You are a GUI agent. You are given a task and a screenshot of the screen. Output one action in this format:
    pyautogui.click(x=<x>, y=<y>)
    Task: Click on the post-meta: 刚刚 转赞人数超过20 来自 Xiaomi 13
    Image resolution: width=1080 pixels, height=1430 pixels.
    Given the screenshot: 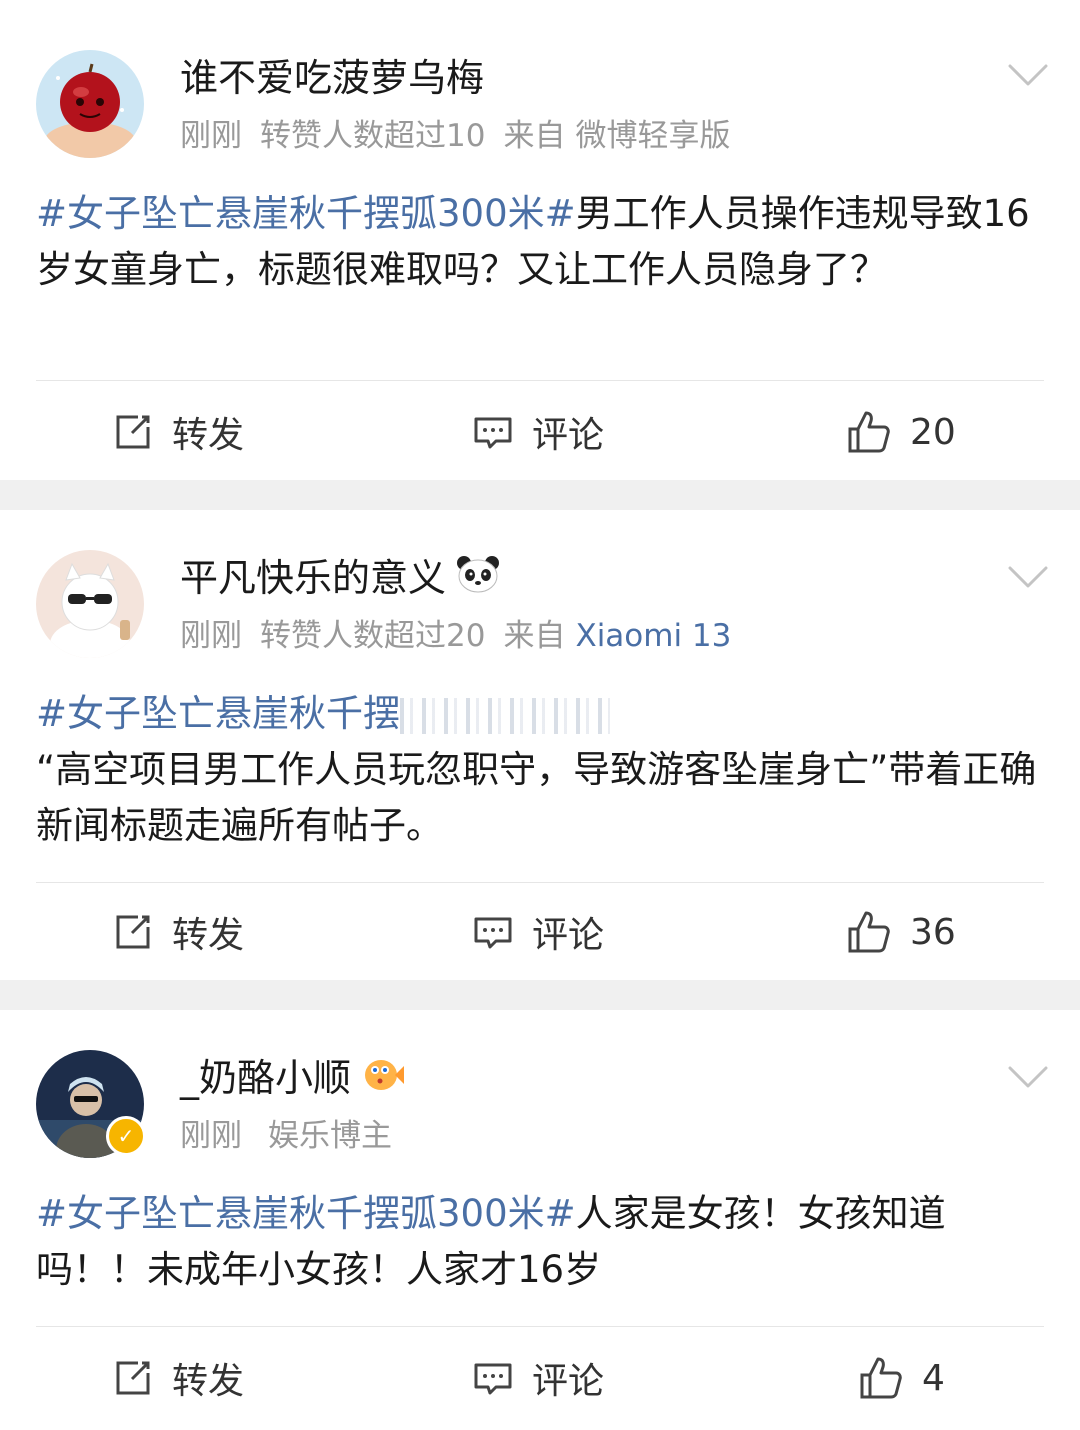 What is the action you would take?
    pyautogui.click(x=464, y=636)
    